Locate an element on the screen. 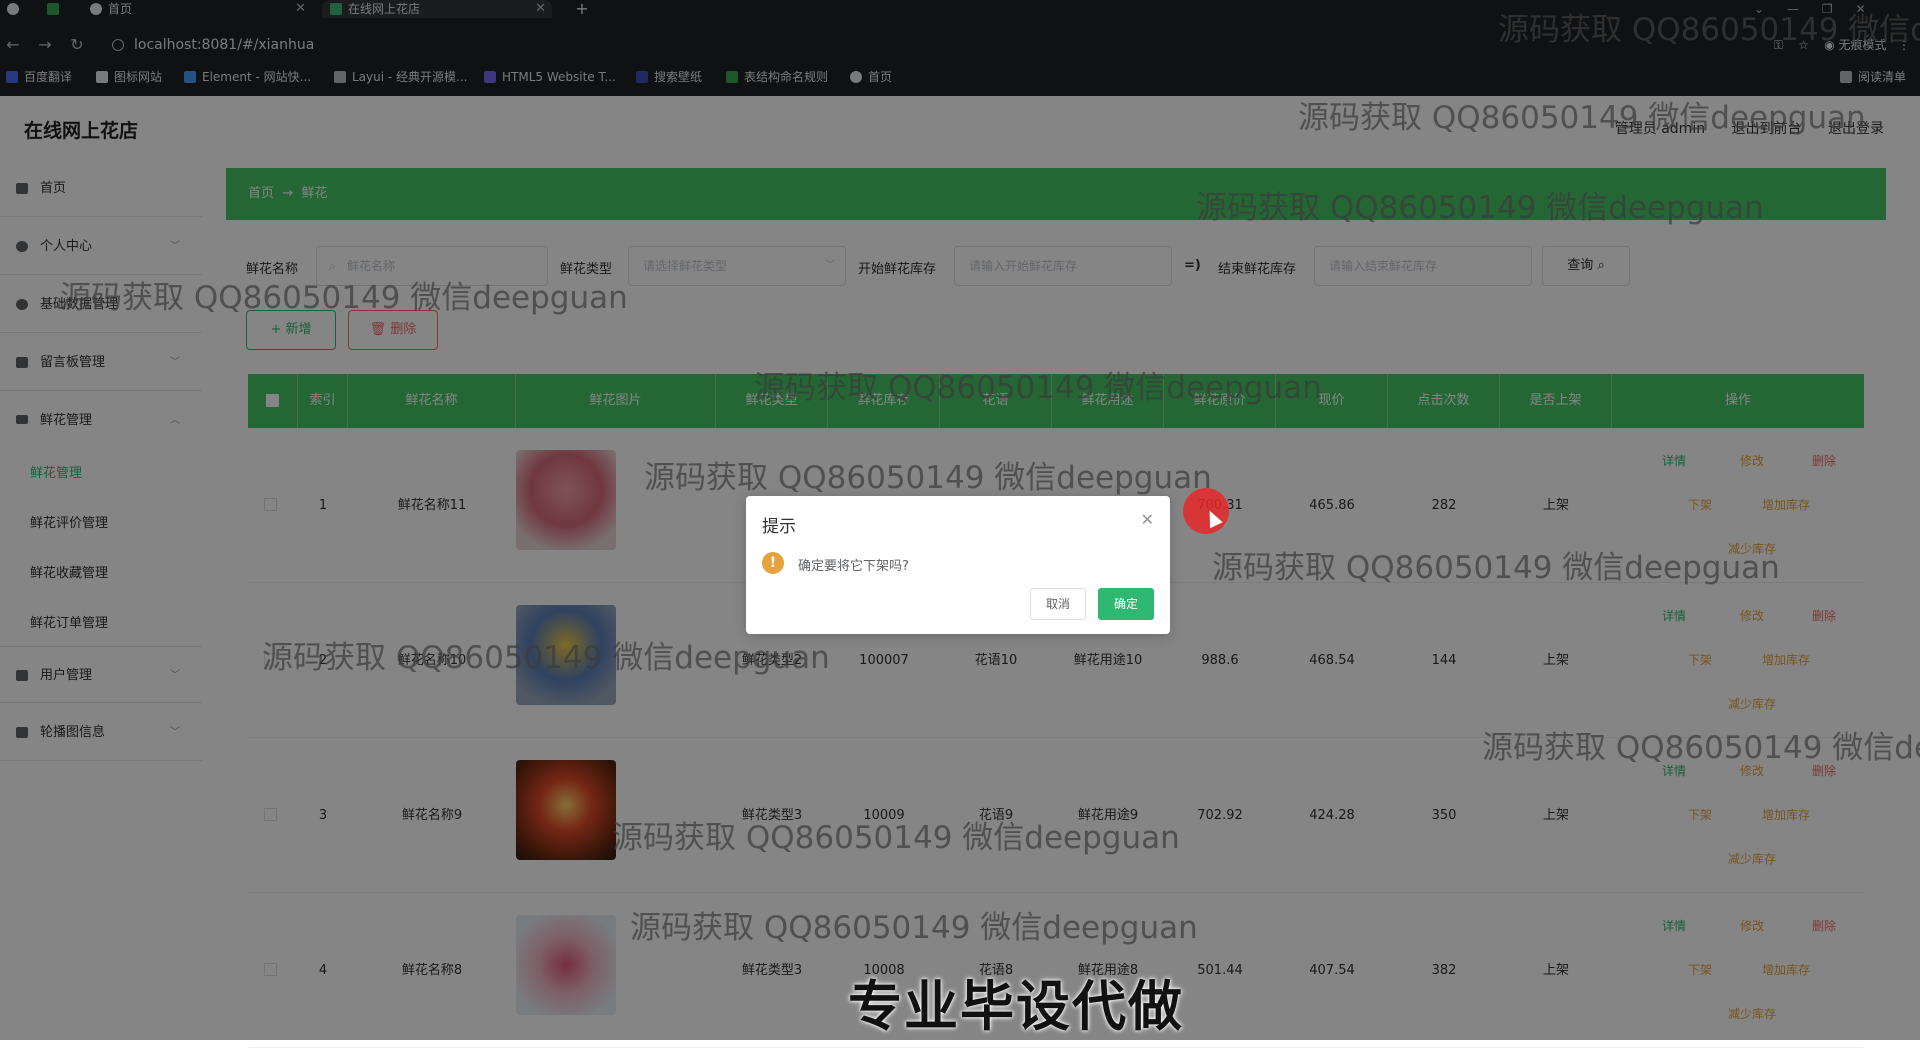 Image resolution: width=1920 pixels, height=1048 pixels. warning-icon: ! is located at coordinates (773, 563).